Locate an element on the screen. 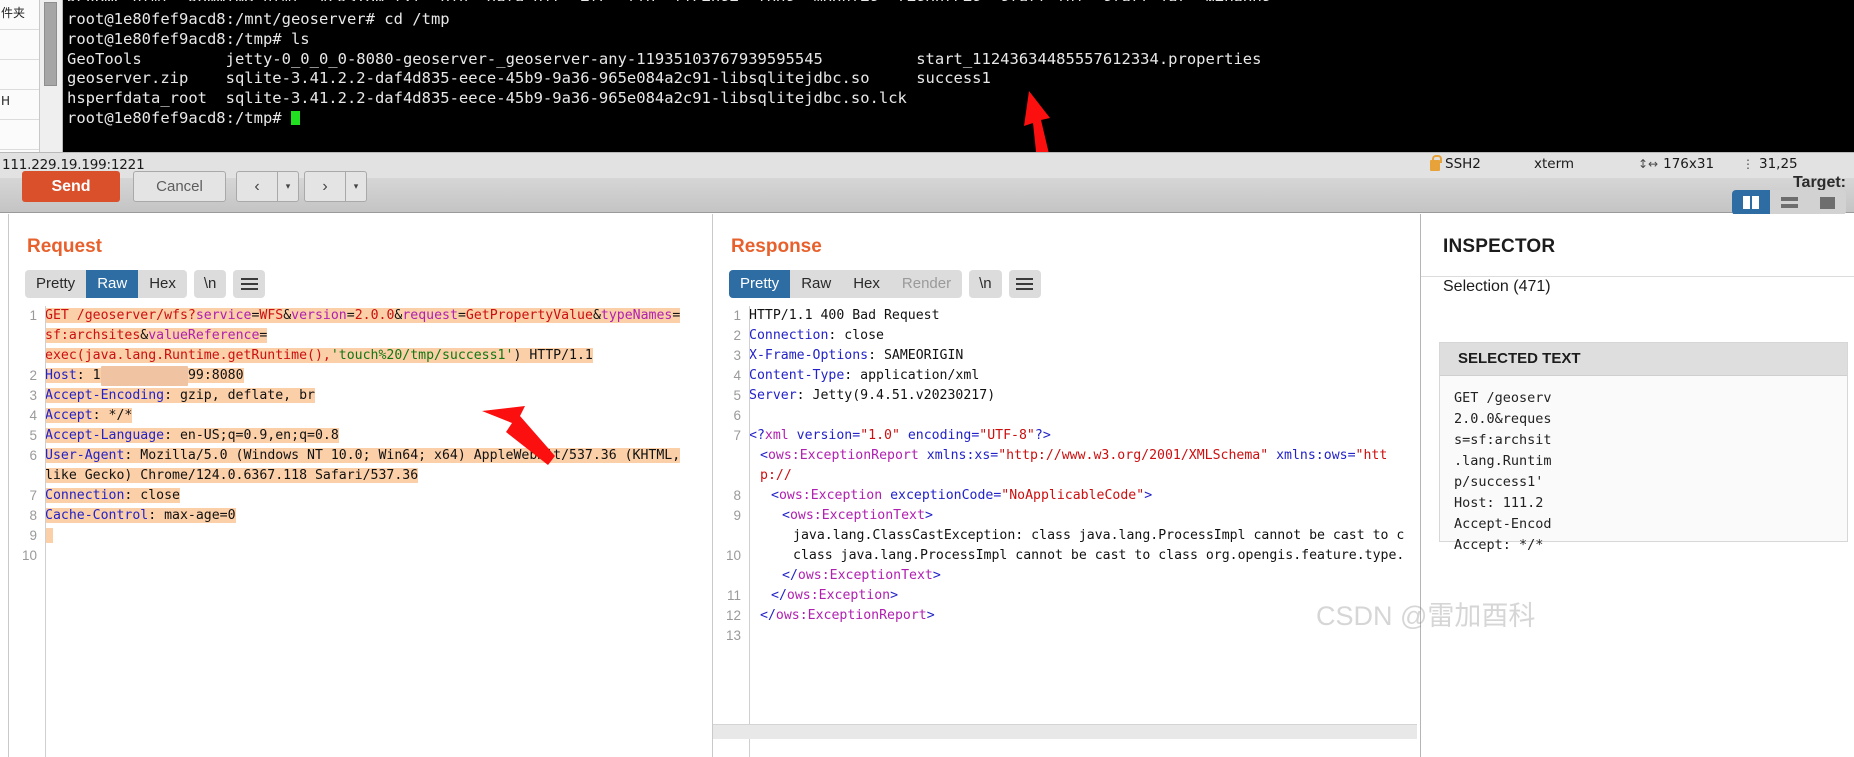 Image resolution: width=1854 pixels, height=757 pixels. prev-request-button: ‹ ▾ is located at coordinates (267, 186).